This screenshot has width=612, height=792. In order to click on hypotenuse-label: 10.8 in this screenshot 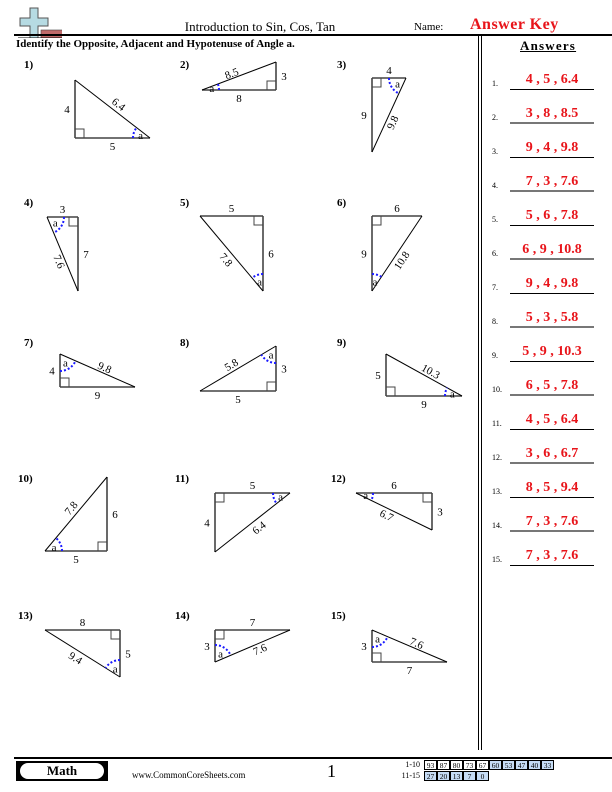, I will do `click(402, 260)`.